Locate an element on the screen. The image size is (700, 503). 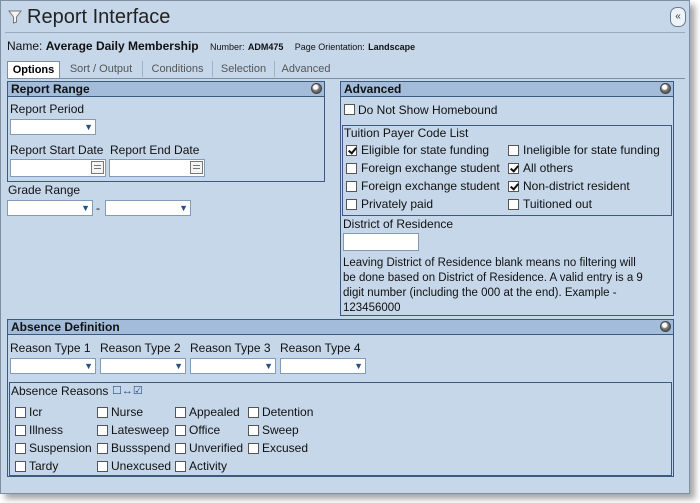
tuition-tuitioned-out-checkbox is located at coordinates (513, 204).